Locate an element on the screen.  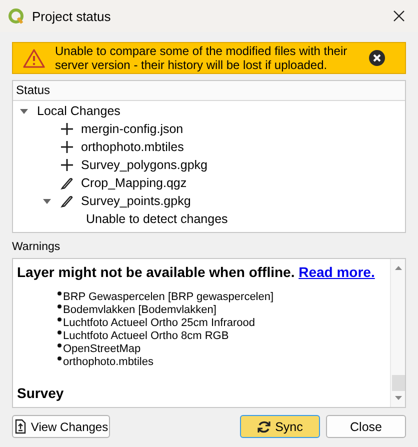
section-heading: Survey is located at coordinates (40, 393).